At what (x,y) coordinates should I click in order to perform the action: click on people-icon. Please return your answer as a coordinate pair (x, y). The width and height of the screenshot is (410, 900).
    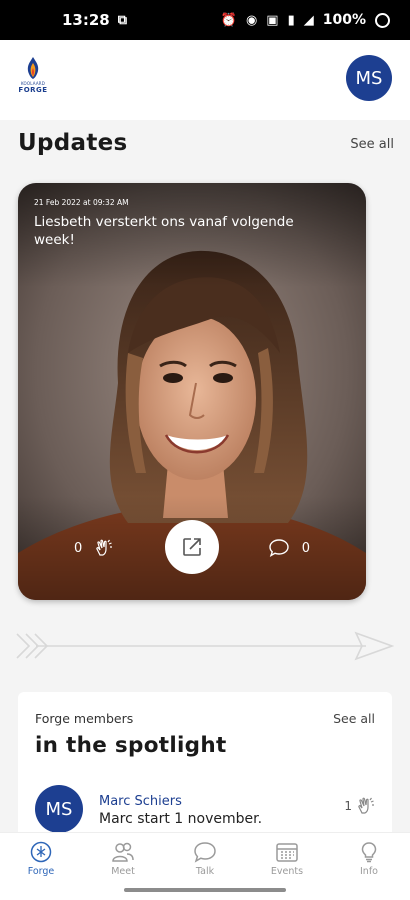
    Looking at the image, I should click on (123, 852).